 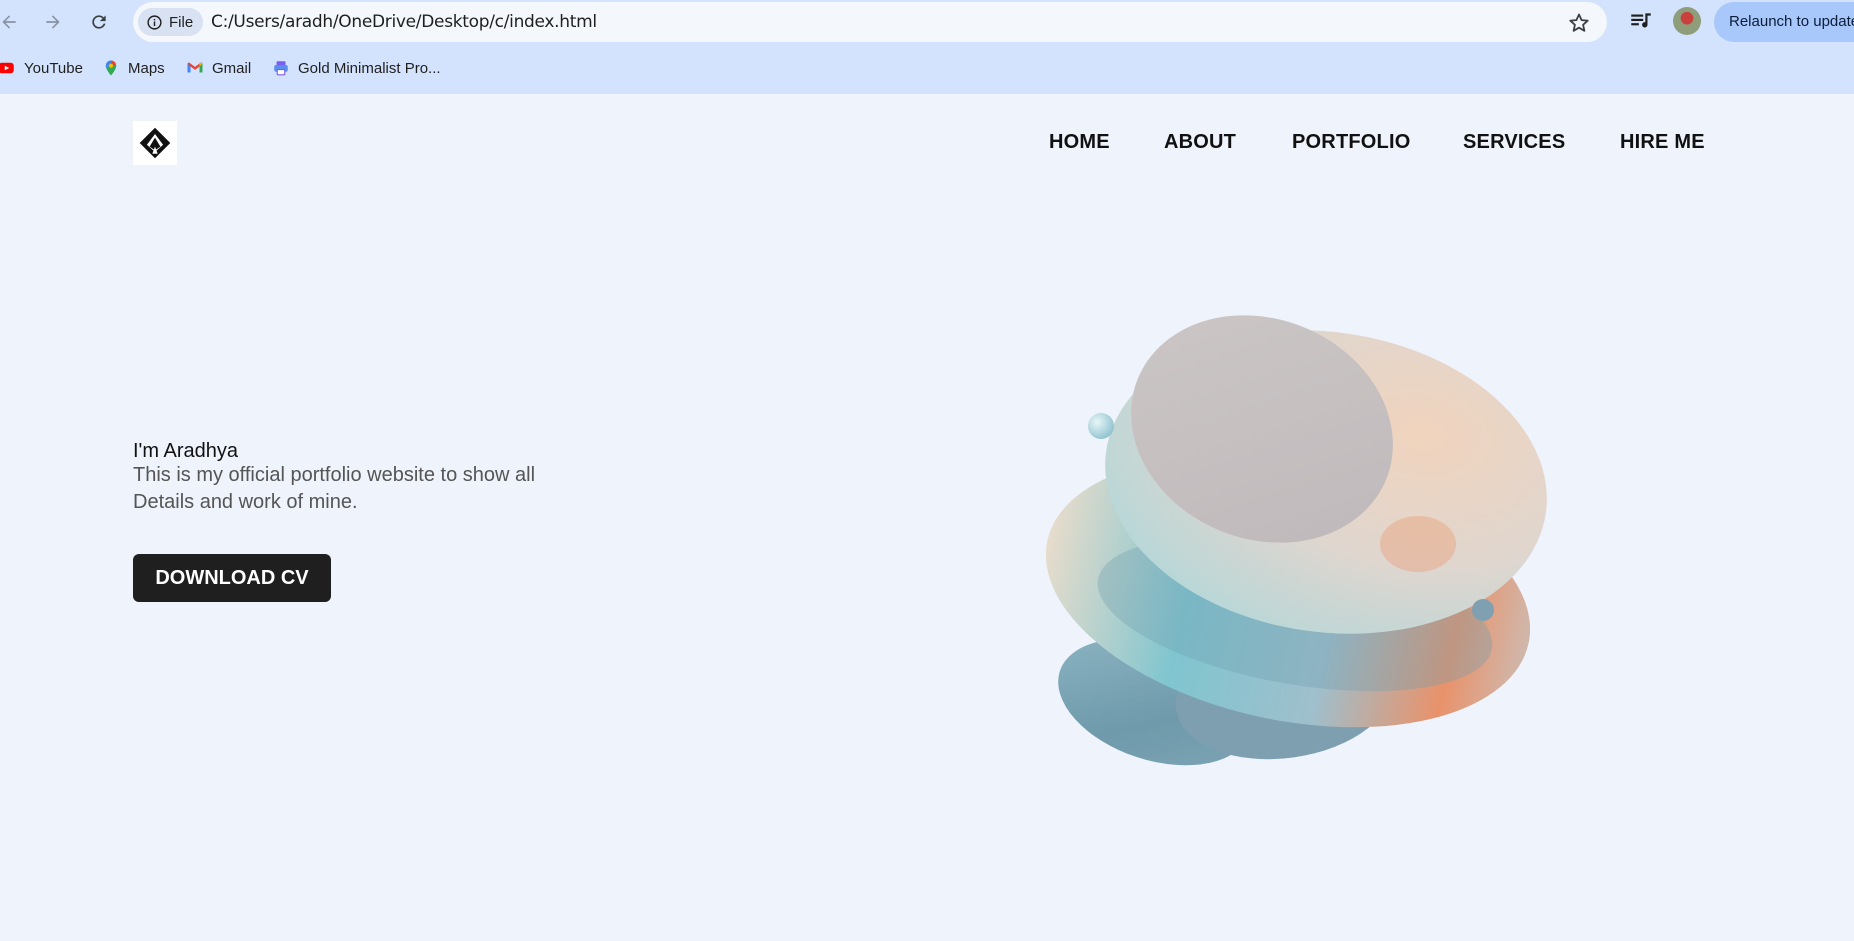 I want to click on bookmark-maps: Maps, so click(x=133, y=68).